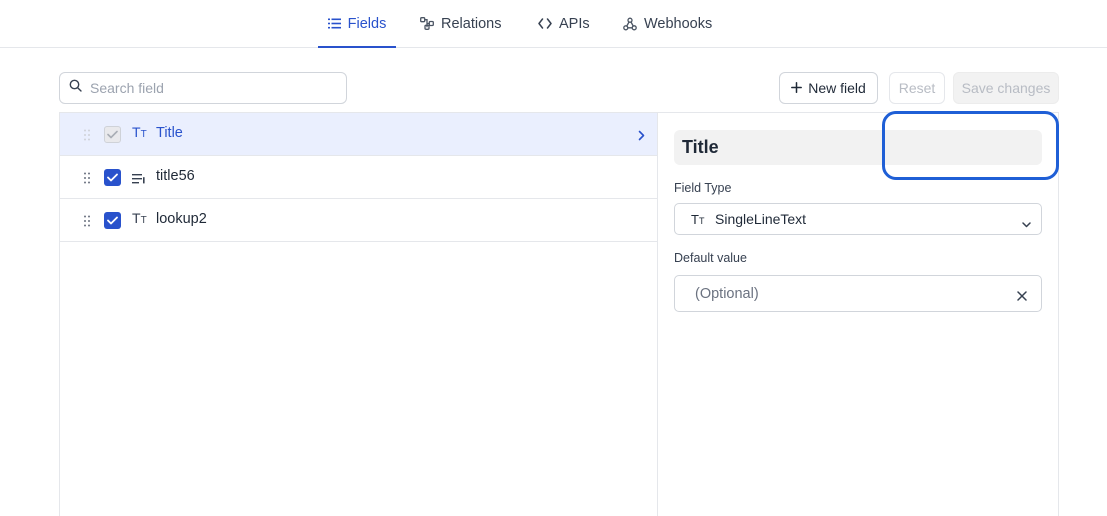 Image resolution: width=1107 pixels, height=516 pixels. What do you see at coordinates (858, 147) in the screenshot?
I see `field-title-input: Title` at bounding box center [858, 147].